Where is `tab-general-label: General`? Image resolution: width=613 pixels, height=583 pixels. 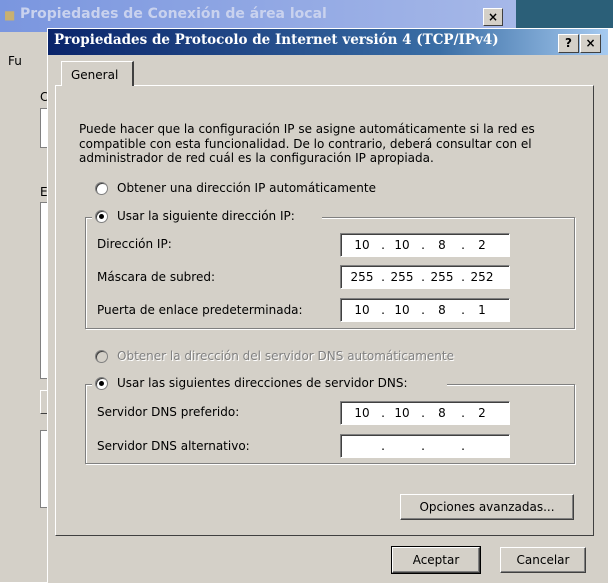
tab-general-label: General is located at coordinates (95, 75).